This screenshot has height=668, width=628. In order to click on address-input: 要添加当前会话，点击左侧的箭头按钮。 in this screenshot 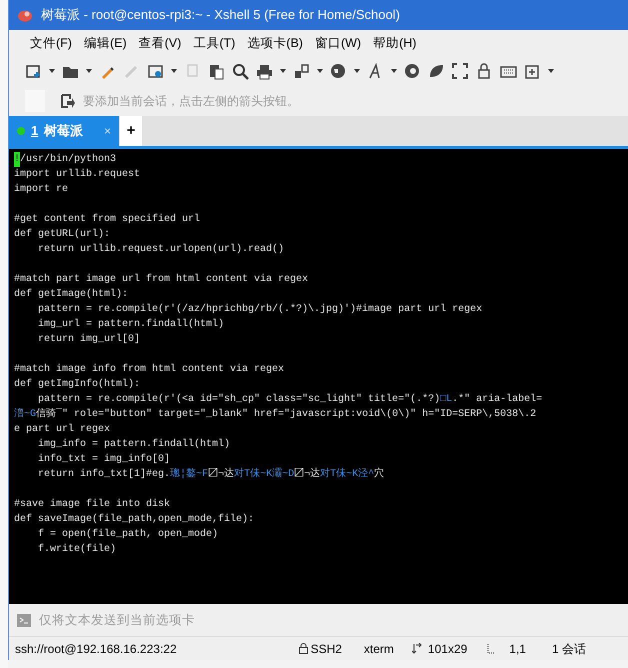, I will do `click(347, 101)`.